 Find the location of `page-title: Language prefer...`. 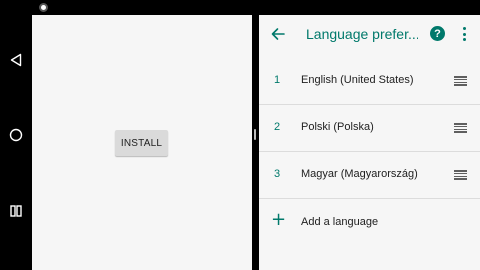

page-title: Language prefer... is located at coordinates (362, 34).